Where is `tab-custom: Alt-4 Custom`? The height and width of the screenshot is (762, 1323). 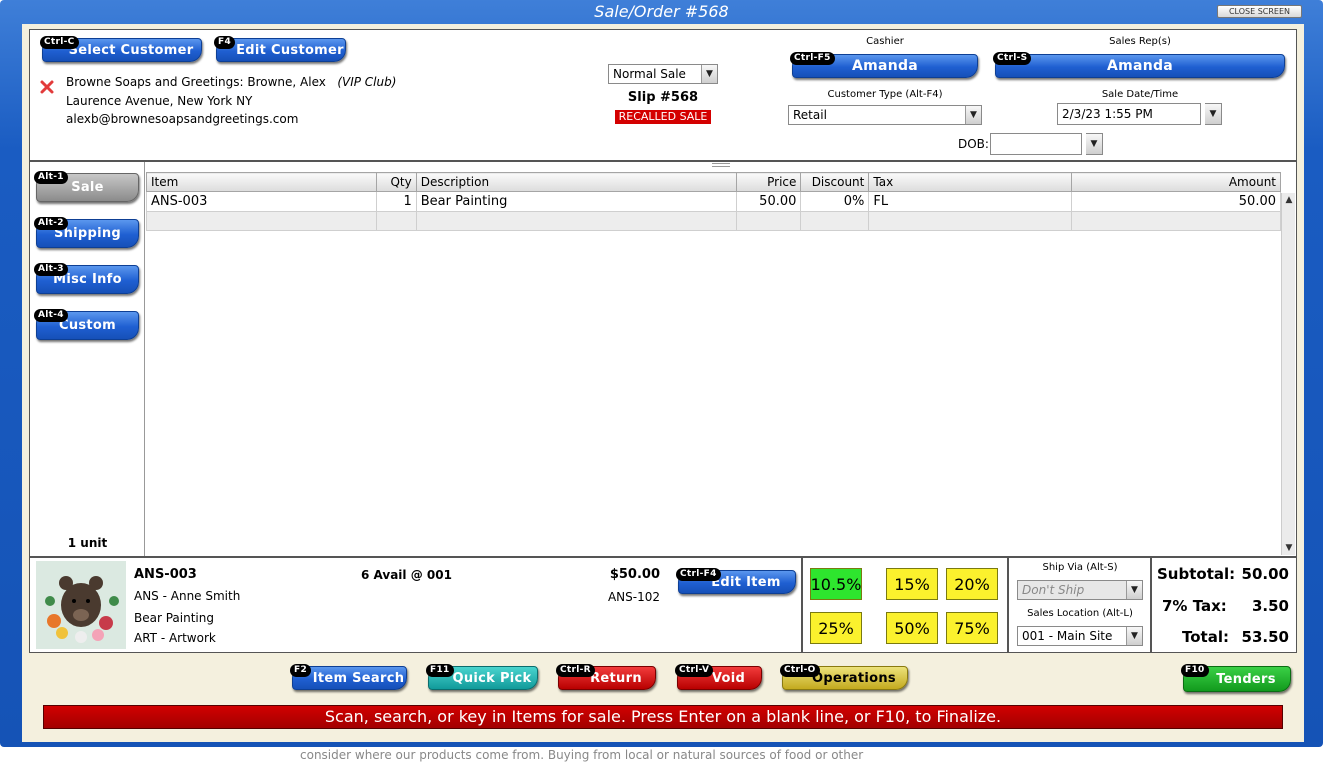 tab-custom: Alt-4 Custom is located at coordinates (86, 324).